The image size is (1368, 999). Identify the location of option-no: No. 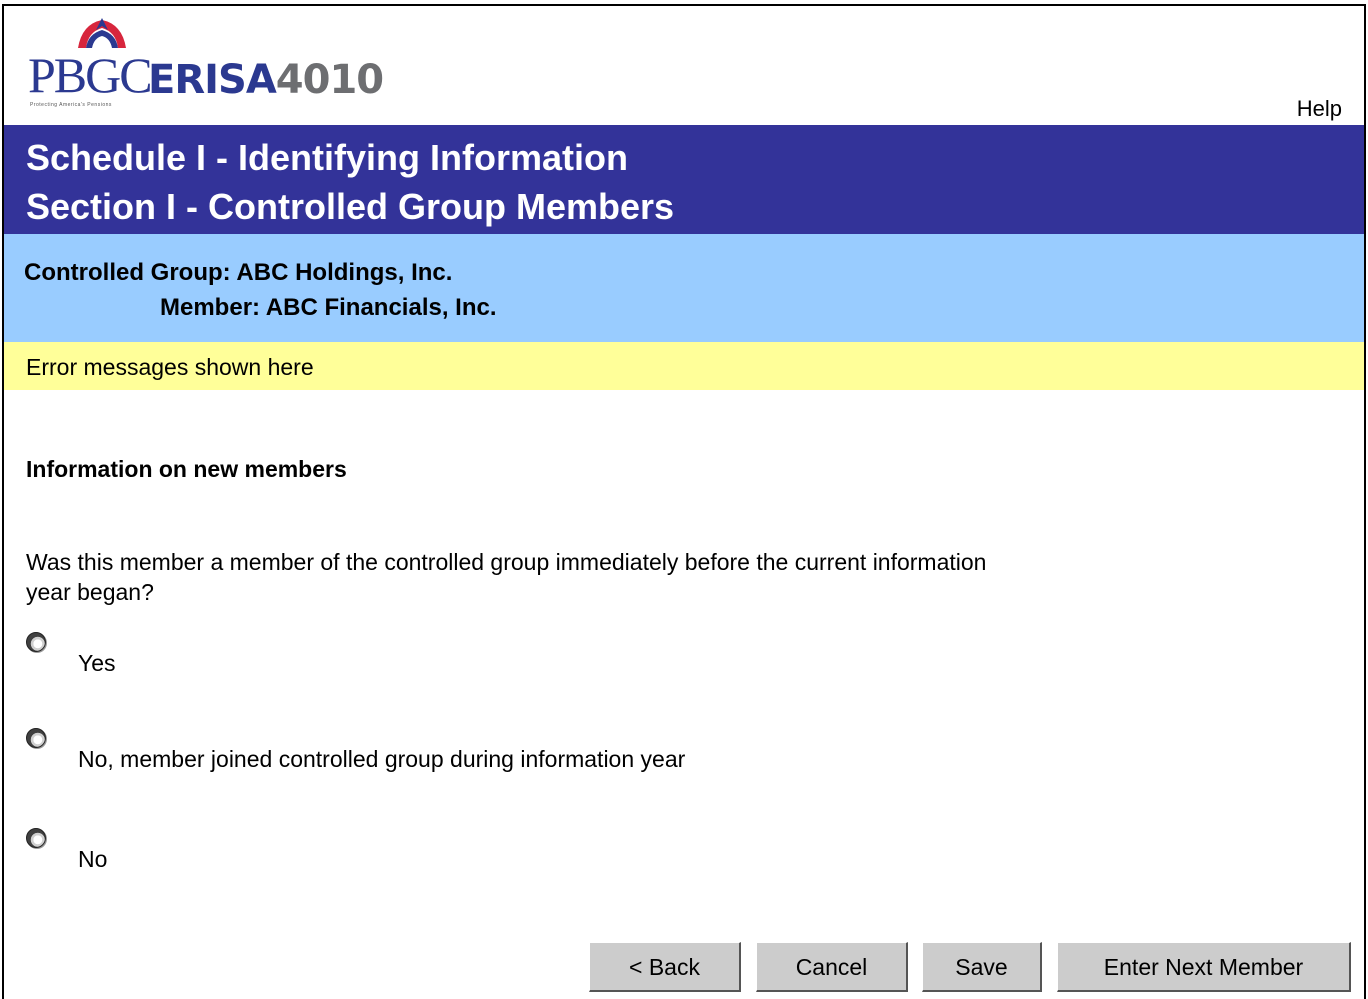
(476, 853).